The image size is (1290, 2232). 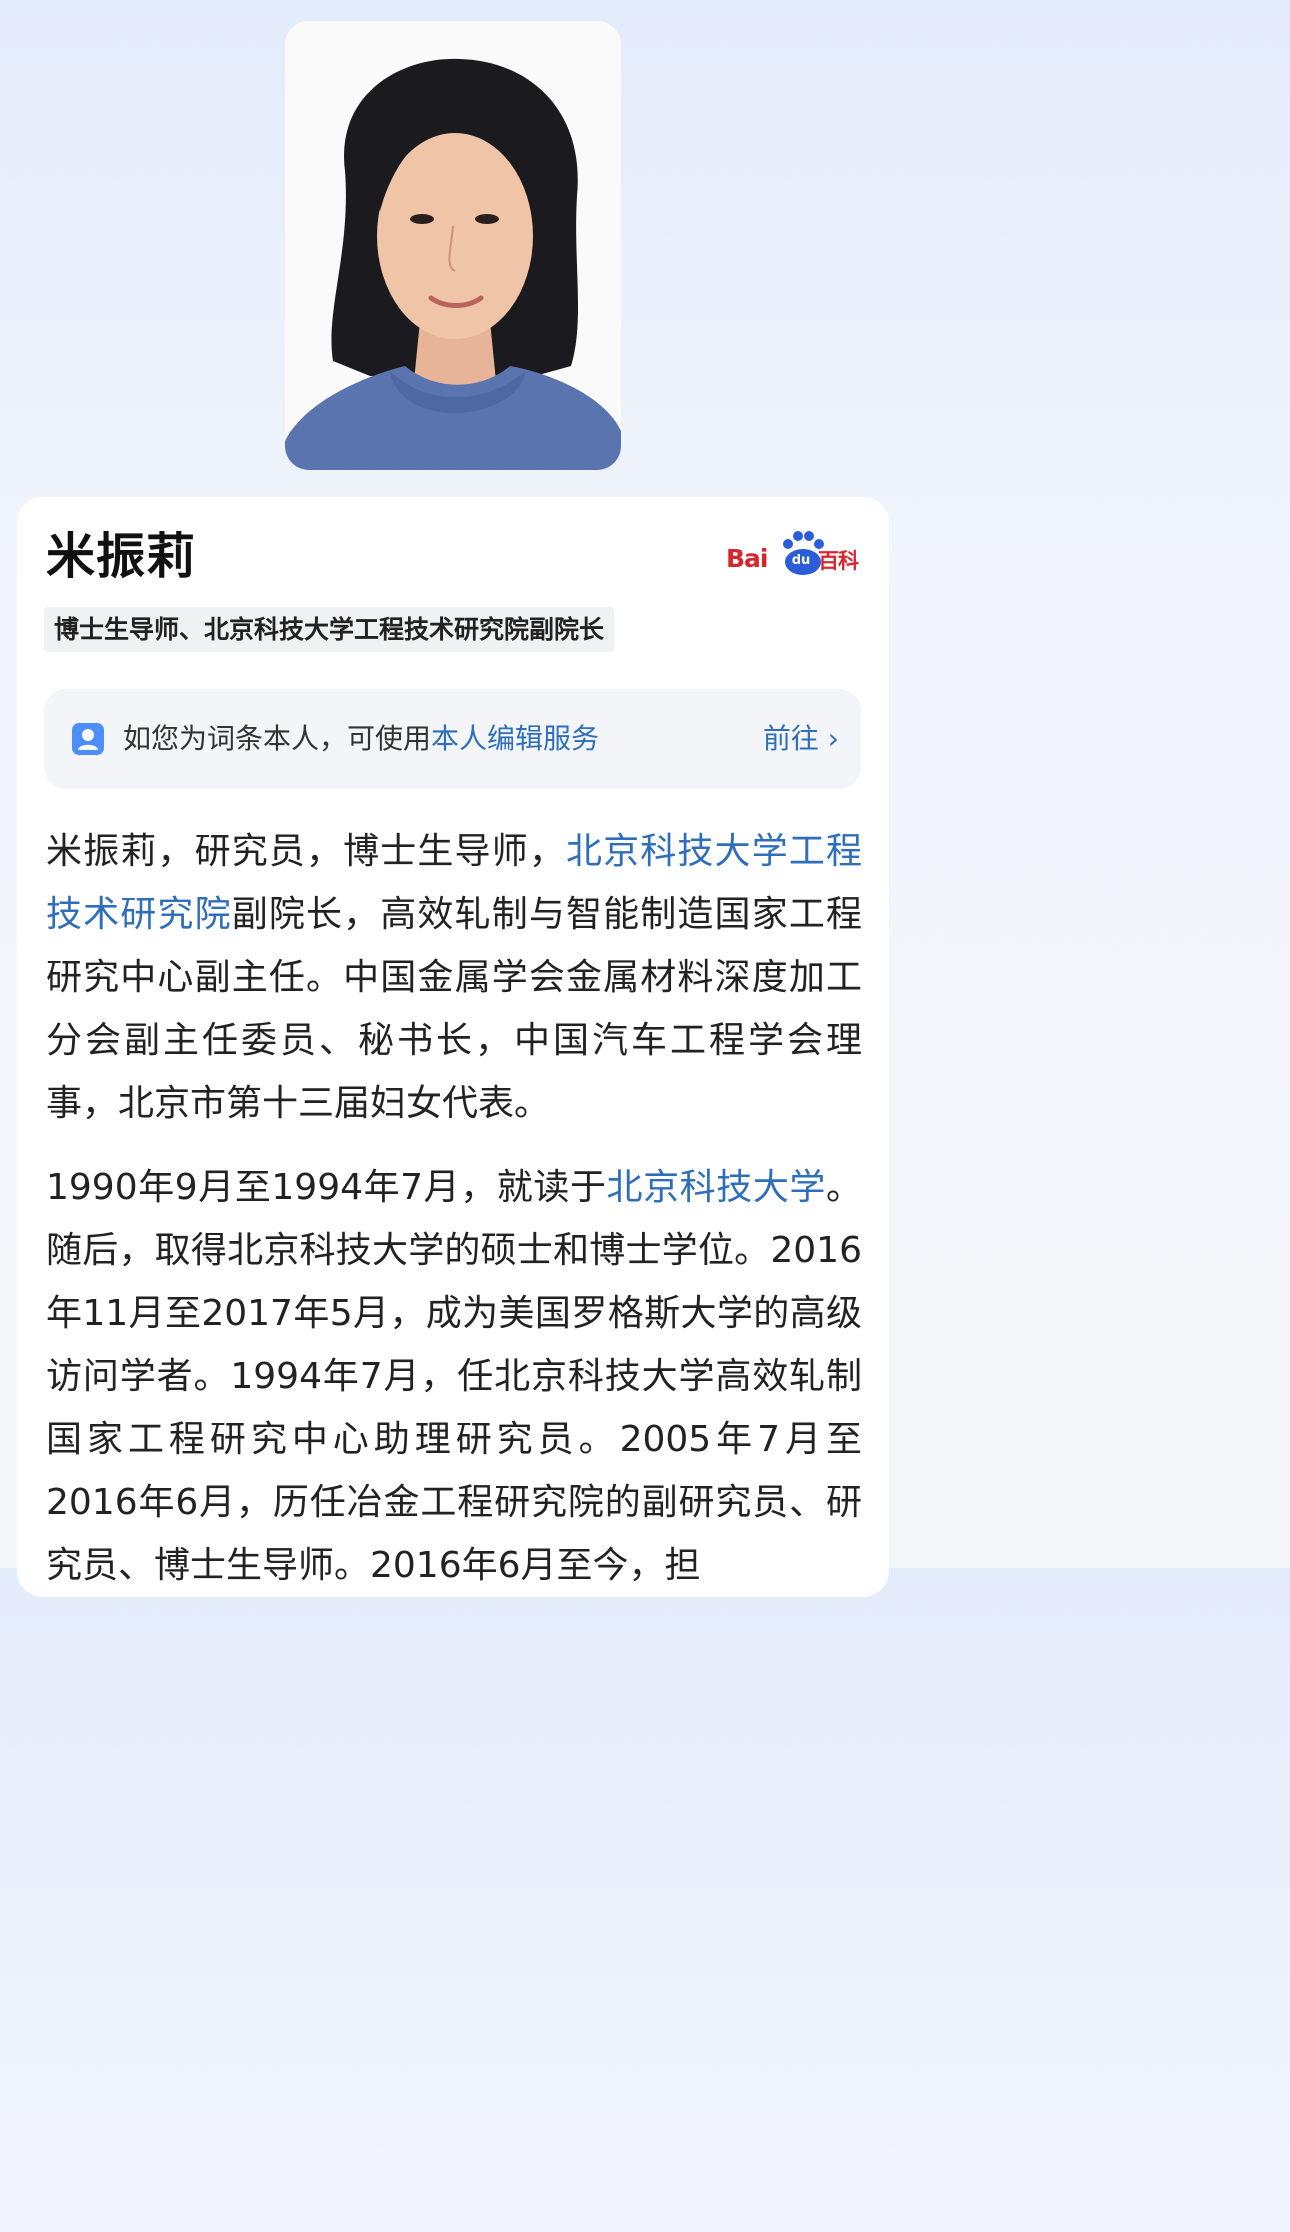 What do you see at coordinates (121, 556) in the screenshot?
I see `entry-title: 米振莉` at bounding box center [121, 556].